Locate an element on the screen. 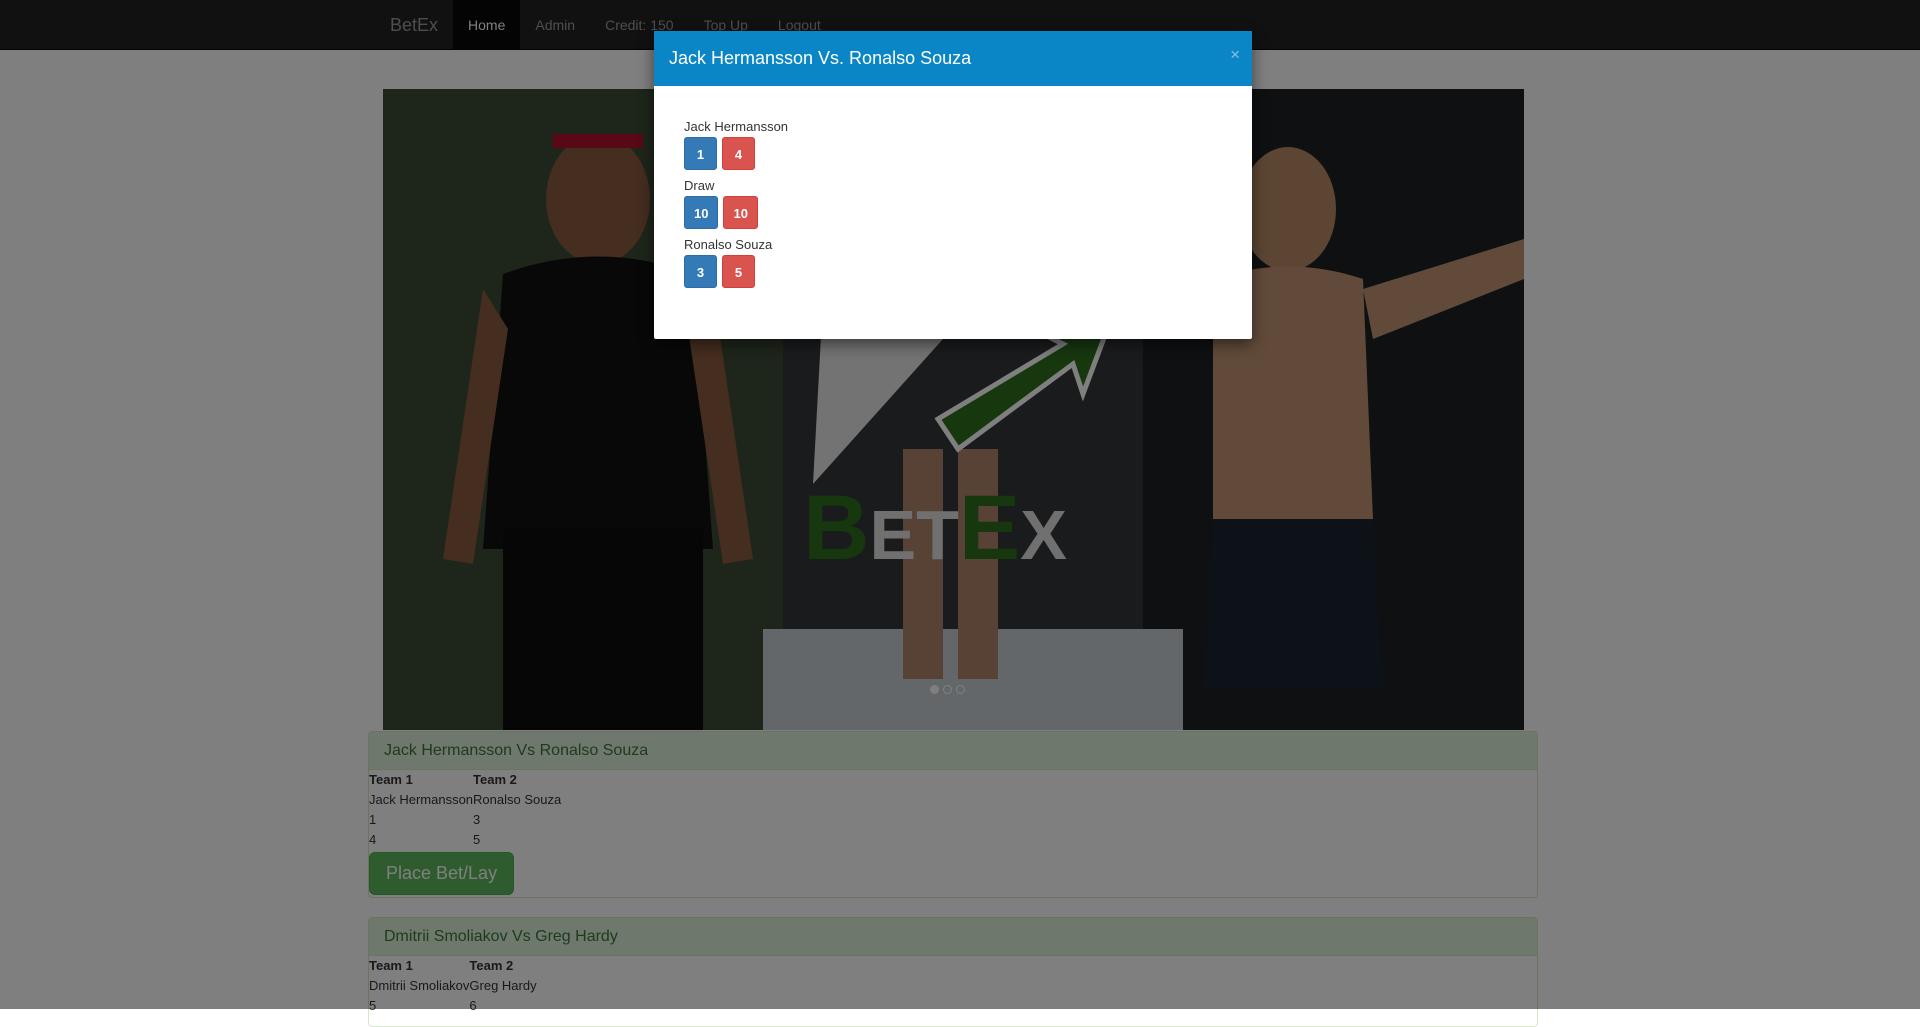  lay-odds-button: 4 is located at coordinates (738, 153).